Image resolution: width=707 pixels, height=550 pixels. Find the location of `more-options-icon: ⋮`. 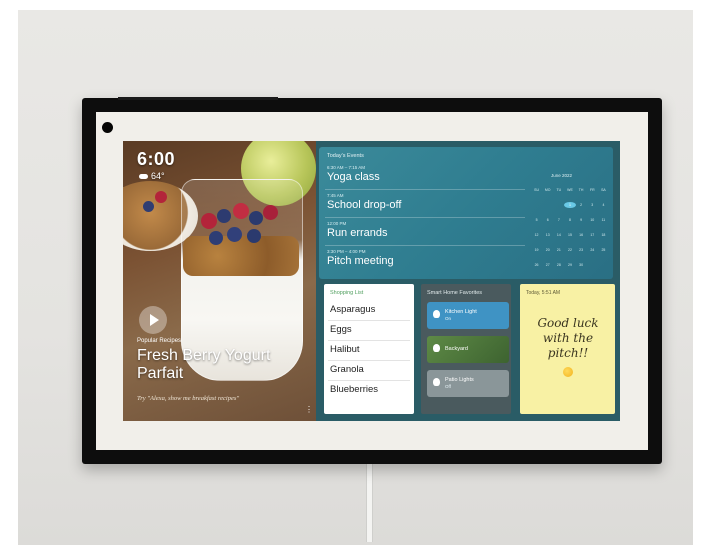

more-options-icon: ⋮ is located at coordinates (309, 409).